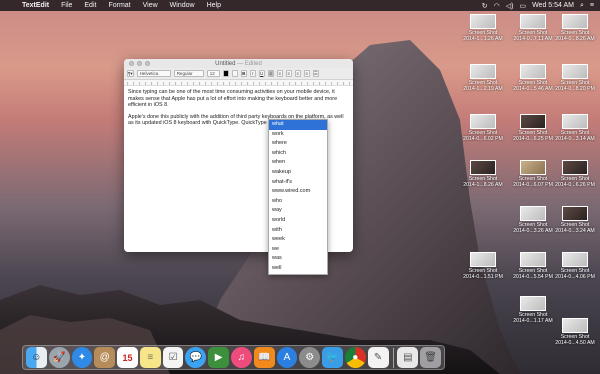 The image size is (600, 374). Describe the element at coordinates (264, 357) in the screenshot. I see `ibooks-icon: 📖` at that location.